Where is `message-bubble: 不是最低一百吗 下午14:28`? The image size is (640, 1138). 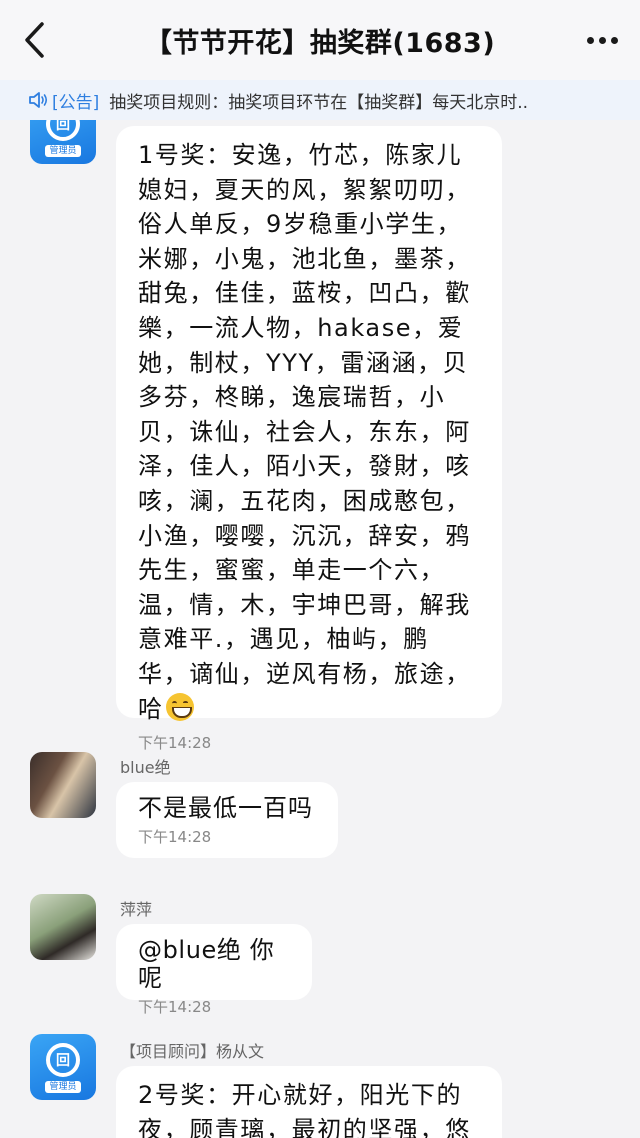
message-bubble: 不是最低一百吗 下午14:28 is located at coordinates (227, 820).